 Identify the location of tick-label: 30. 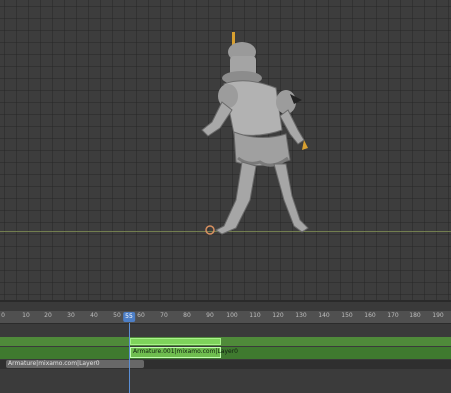
(71, 315).